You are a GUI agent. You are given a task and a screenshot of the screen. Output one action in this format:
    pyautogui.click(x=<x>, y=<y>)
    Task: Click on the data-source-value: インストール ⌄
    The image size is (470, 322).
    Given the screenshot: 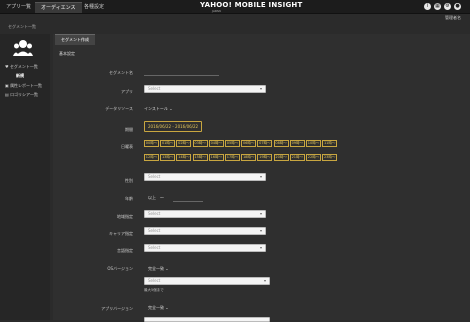 What is the action you would take?
    pyautogui.click(x=158, y=109)
    